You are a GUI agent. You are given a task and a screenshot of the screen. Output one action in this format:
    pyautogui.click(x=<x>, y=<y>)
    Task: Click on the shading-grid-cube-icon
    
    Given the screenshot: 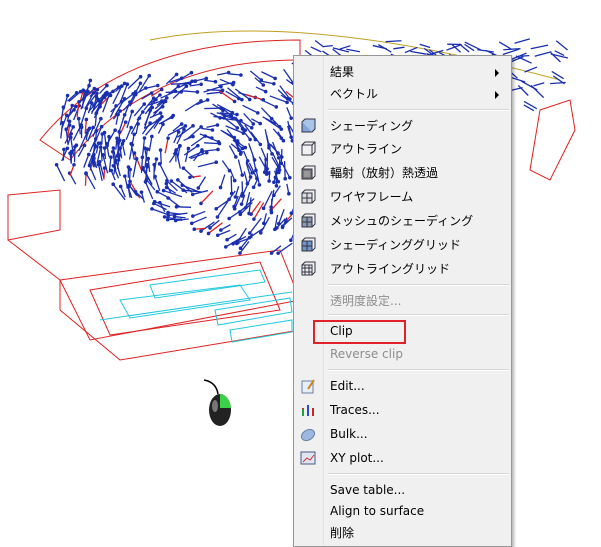 What is the action you would take?
    pyautogui.click(x=308, y=245)
    